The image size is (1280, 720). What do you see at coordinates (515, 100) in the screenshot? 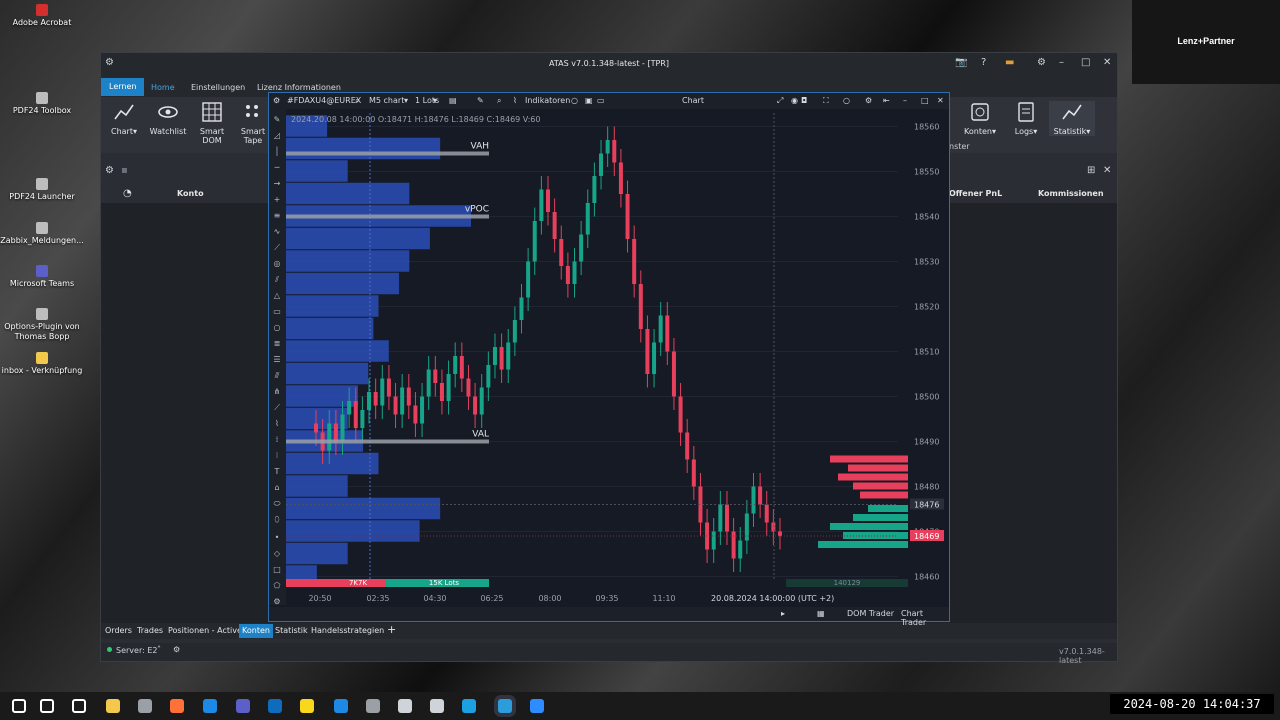
I see `indicator-icon: ⌇` at bounding box center [515, 100].